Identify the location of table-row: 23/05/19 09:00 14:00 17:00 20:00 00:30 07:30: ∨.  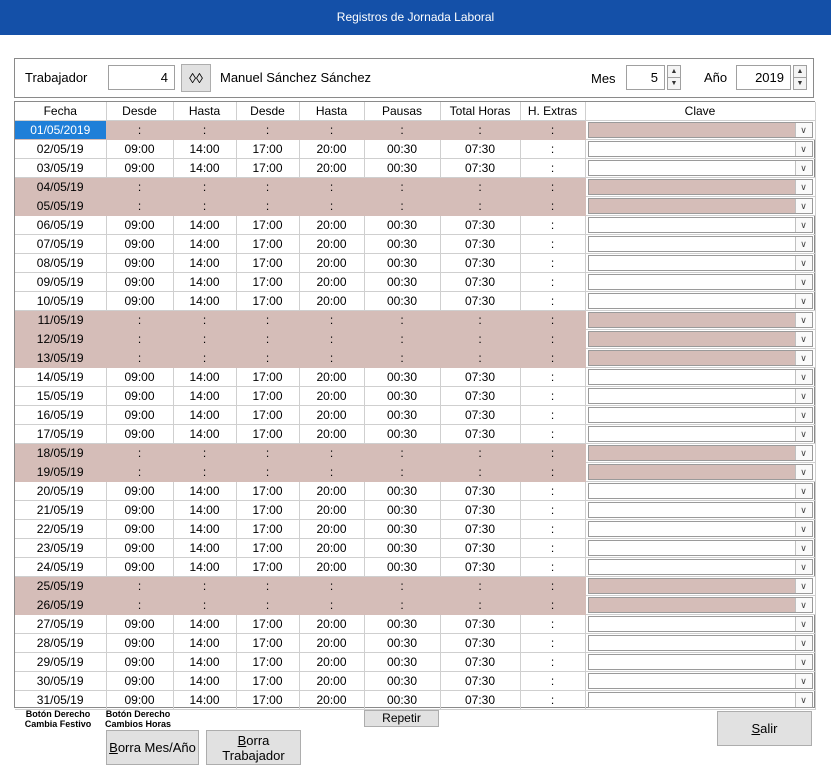
(415, 548).